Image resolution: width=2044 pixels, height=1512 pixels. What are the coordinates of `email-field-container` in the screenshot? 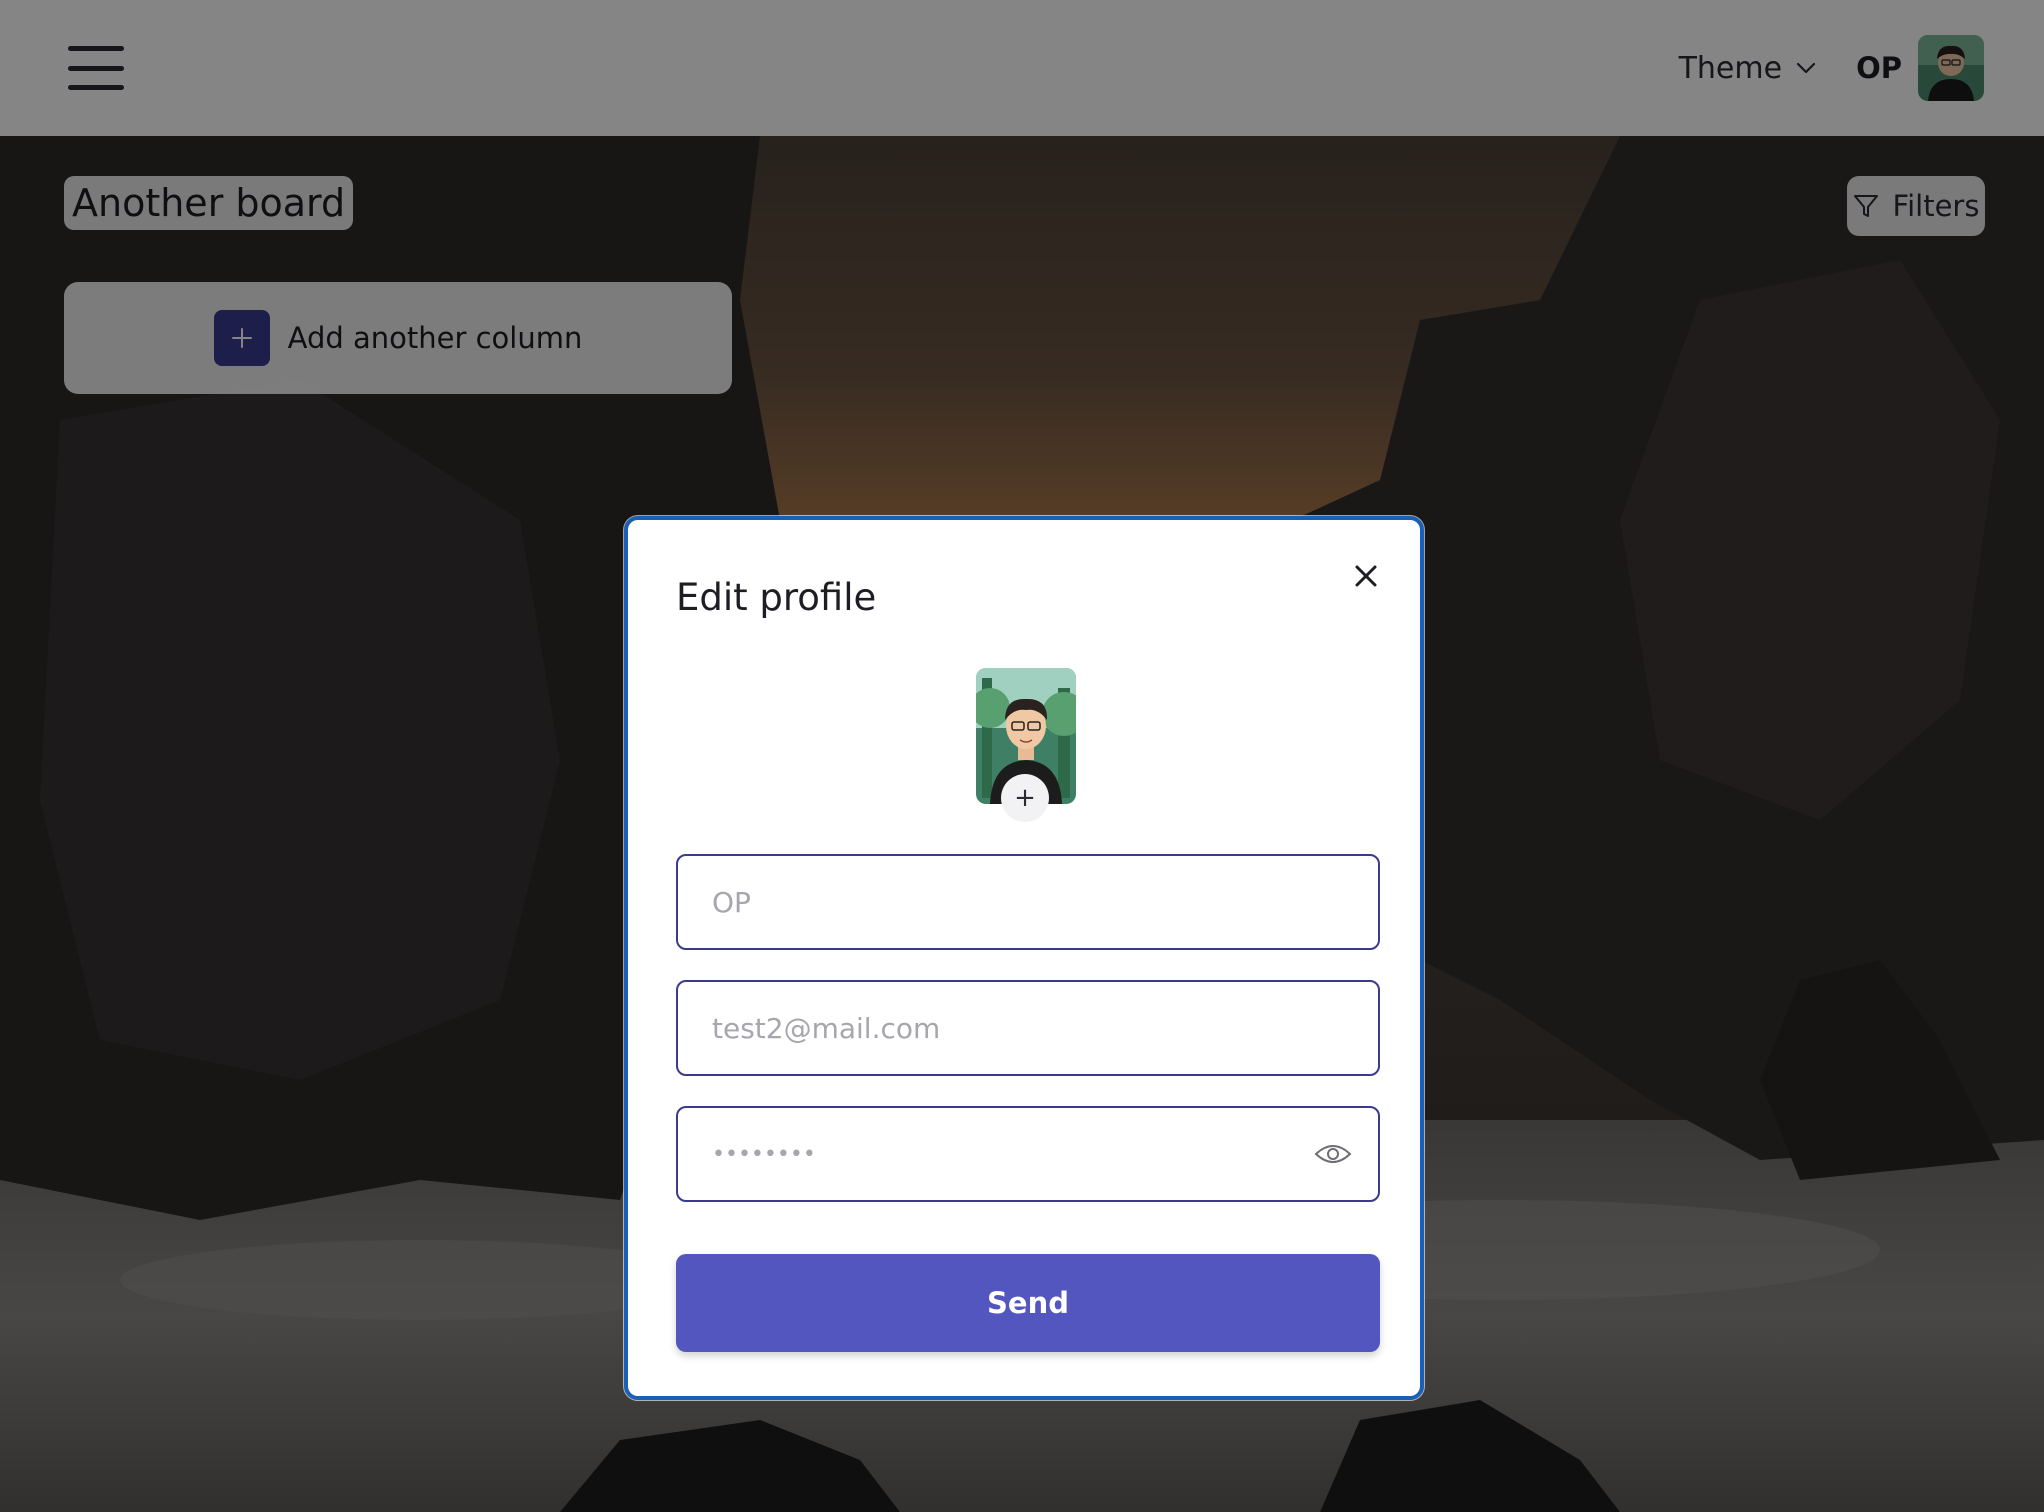 It's located at (1028, 1028).